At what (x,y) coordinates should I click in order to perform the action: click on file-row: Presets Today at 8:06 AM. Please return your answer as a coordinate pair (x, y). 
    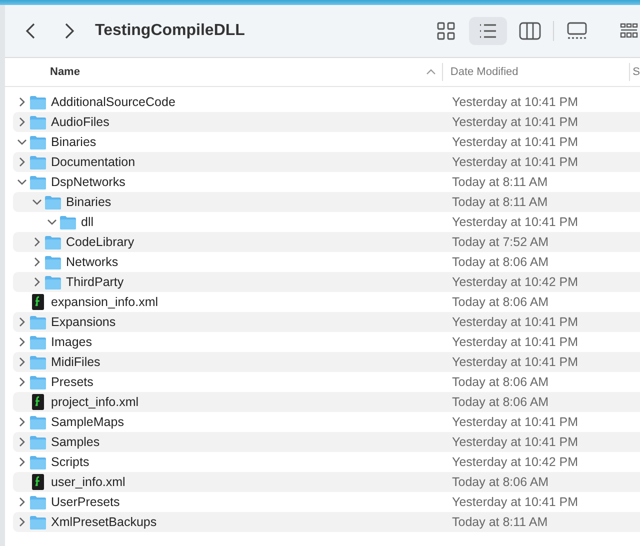
    Looking at the image, I should click on (326, 382).